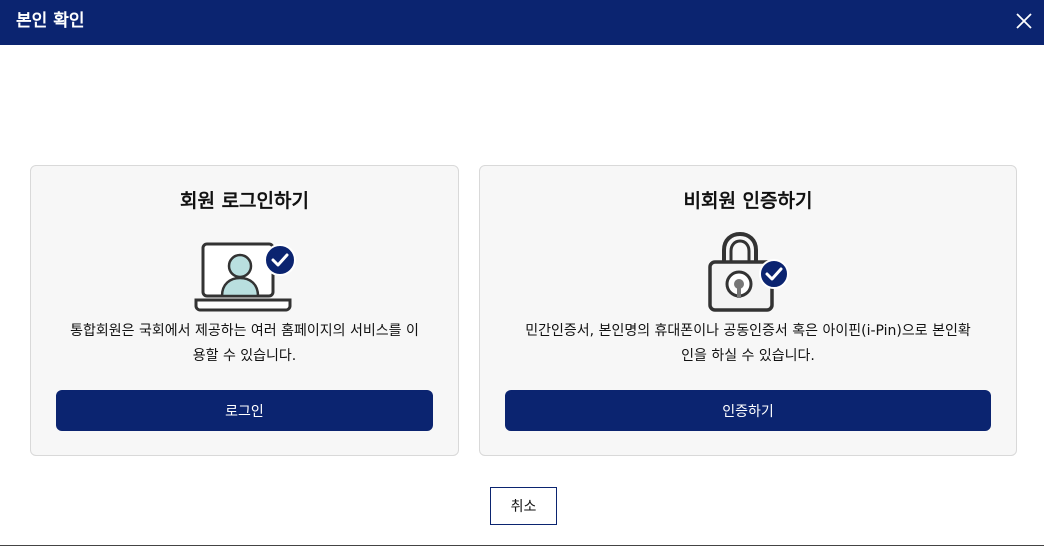  Describe the element at coordinates (522, 545) in the screenshot. I see `bottom-divider` at that location.